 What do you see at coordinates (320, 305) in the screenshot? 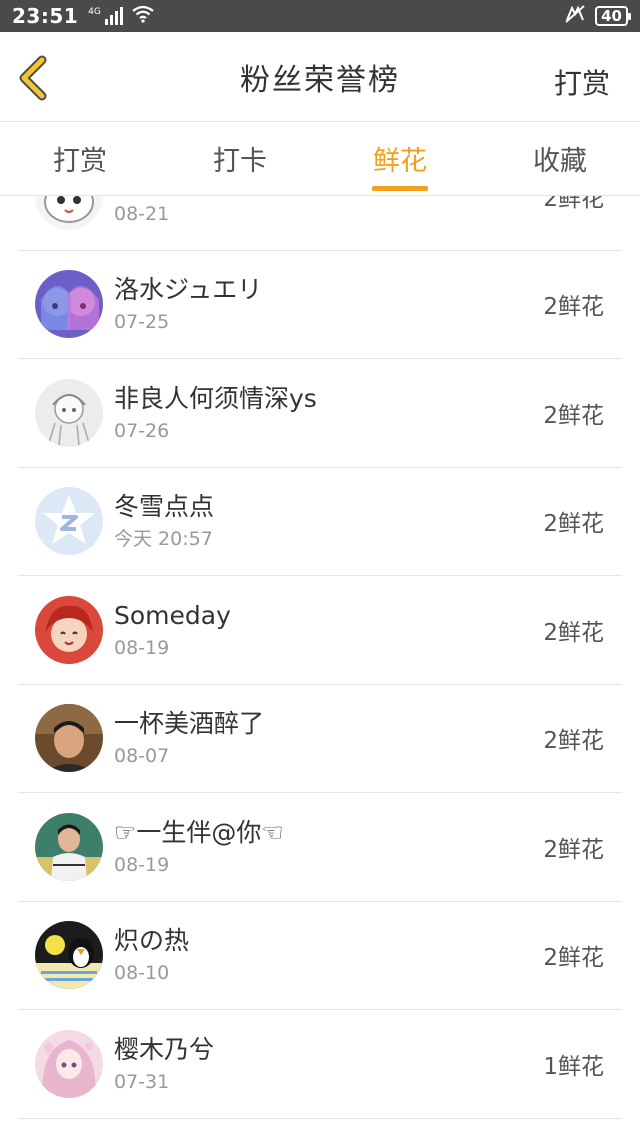
I see `list-item: 洛水ジュエリ 07-25 2鲜花` at bounding box center [320, 305].